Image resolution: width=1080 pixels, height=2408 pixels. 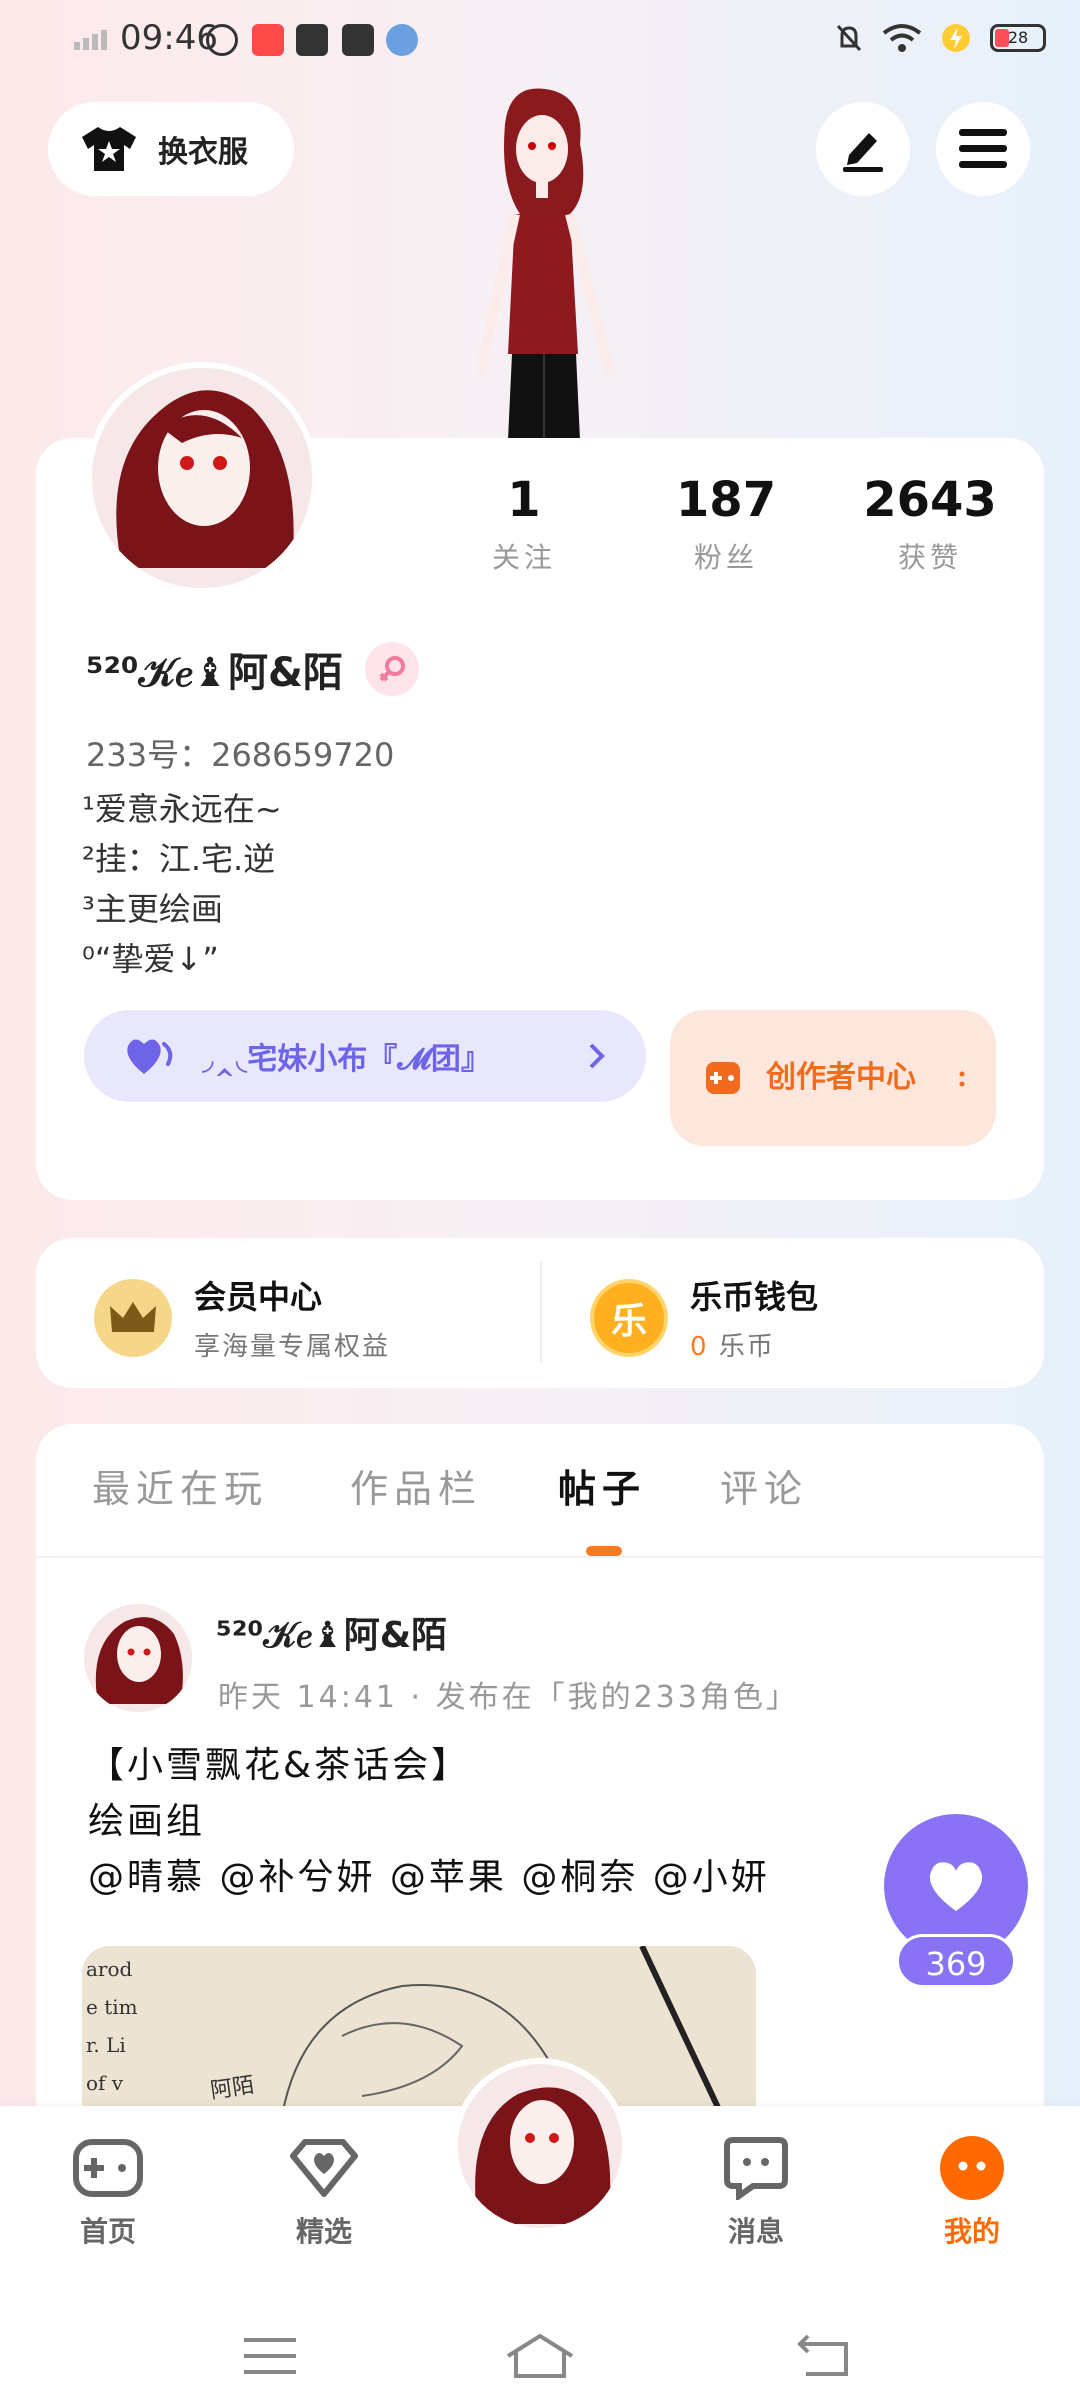 What do you see at coordinates (358, 40) in the screenshot?
I see `video-app-icon` at bounding box center [358, 40].